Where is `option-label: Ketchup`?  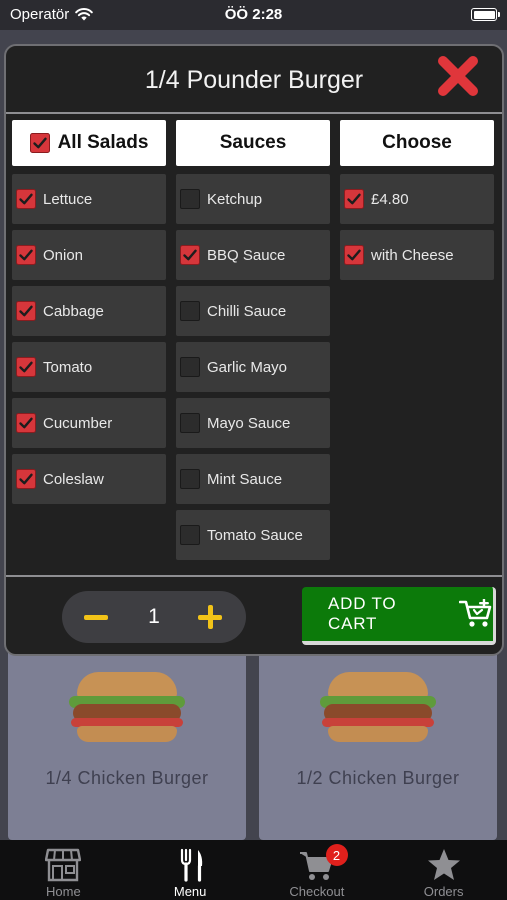
option-label: Ketchup is located at coordinates (235, 199).